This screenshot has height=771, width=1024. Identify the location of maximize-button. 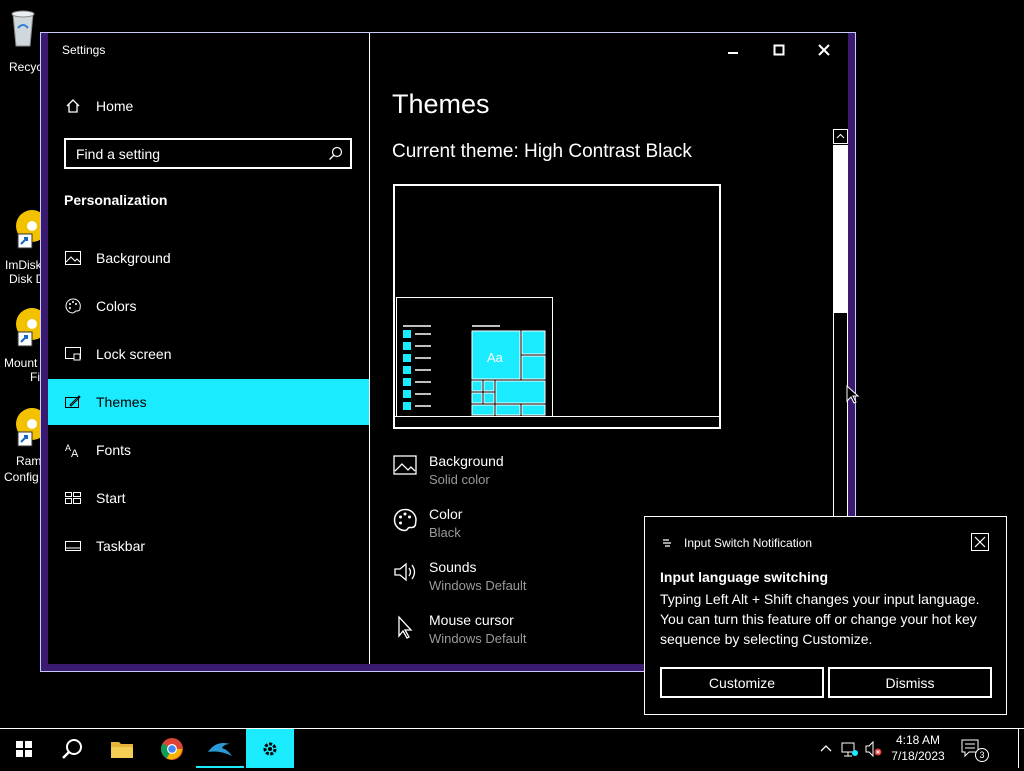
(779, 50).